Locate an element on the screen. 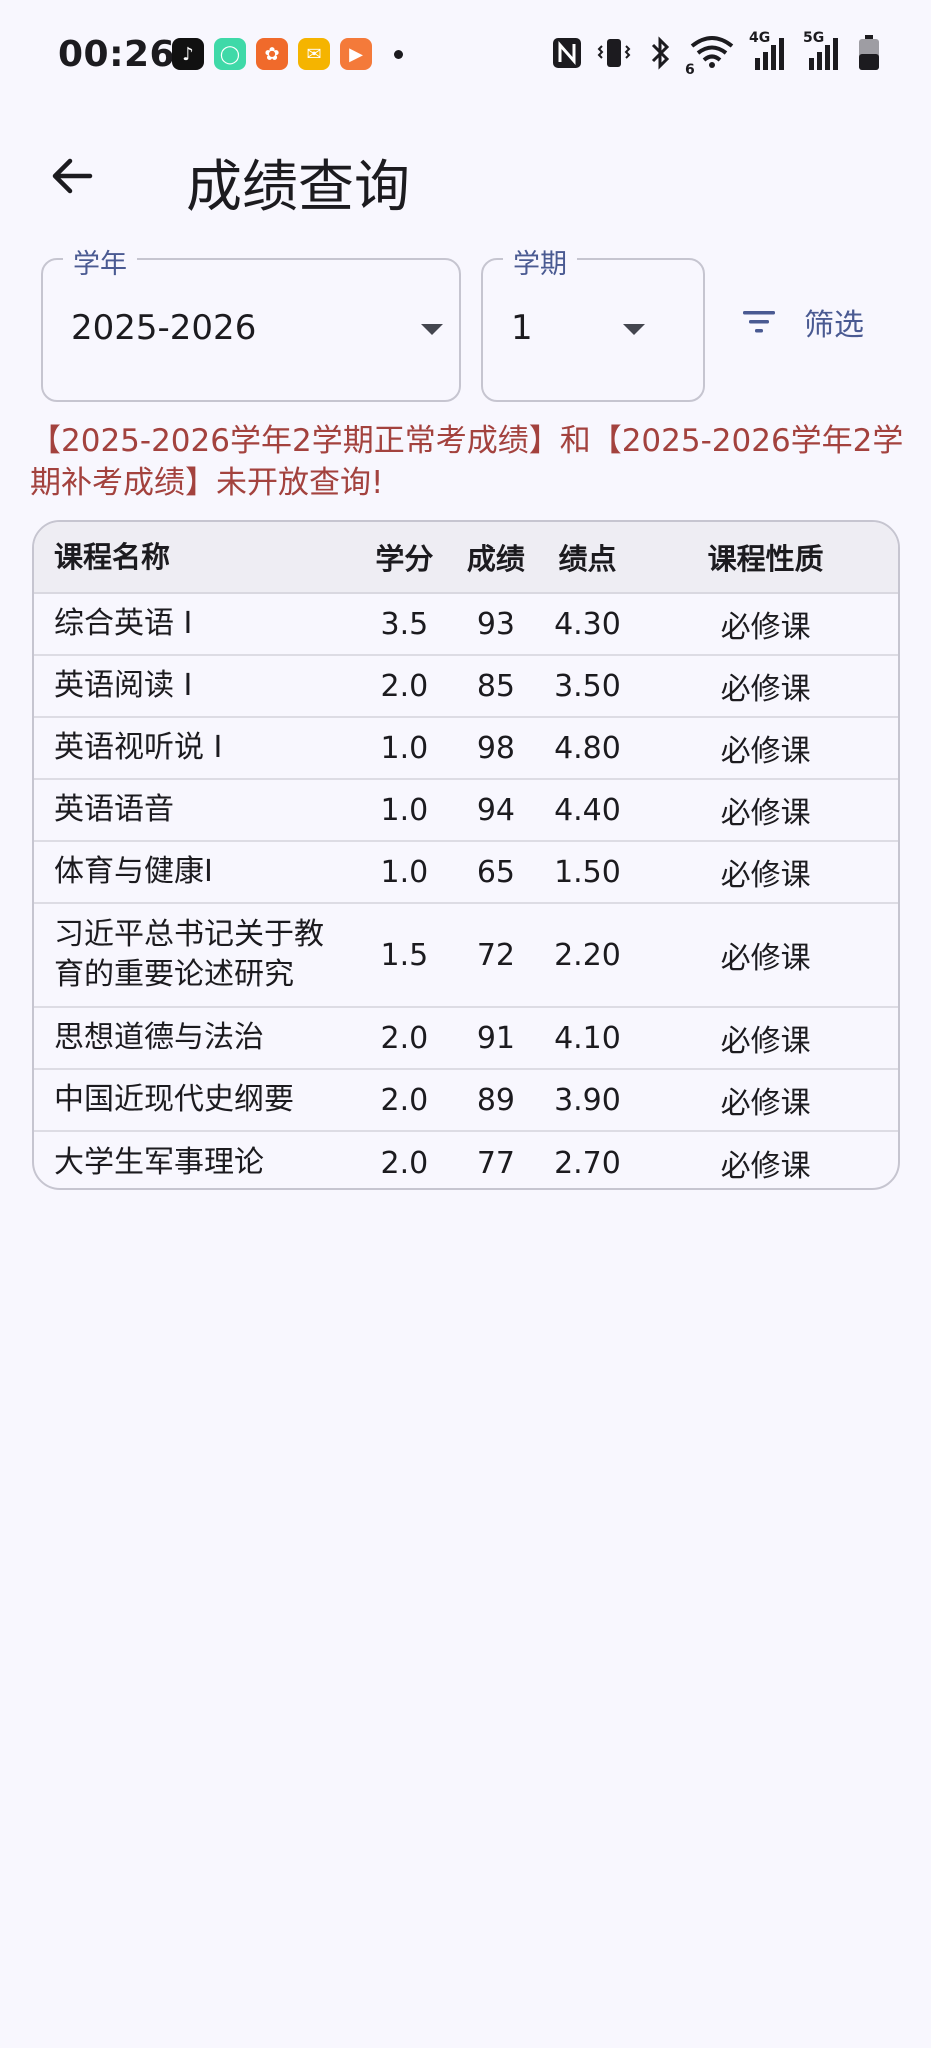 The height and width of the screenshot is (2048, 931). table-row: 英语语音 1.0 94 4.40 必修课 is located at coordinates (466, 811).